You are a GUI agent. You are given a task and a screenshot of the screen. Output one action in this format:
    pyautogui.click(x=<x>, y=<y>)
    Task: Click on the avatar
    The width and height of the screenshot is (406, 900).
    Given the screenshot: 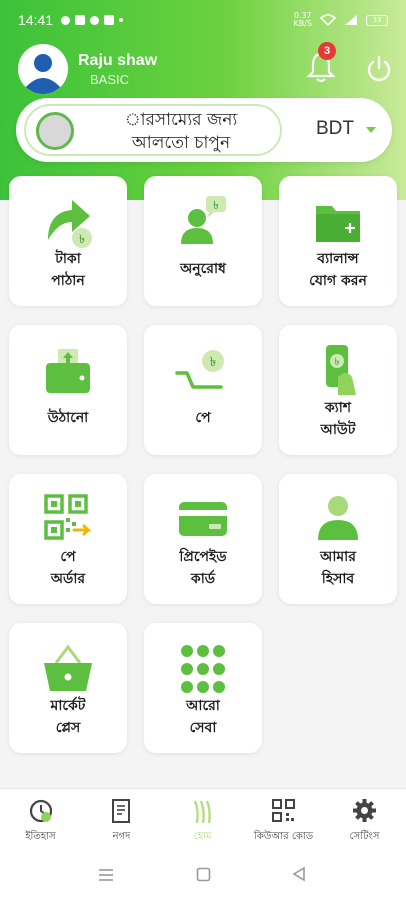 What is the action you would take?
    pyautogui.click(x=43, y=69)
    